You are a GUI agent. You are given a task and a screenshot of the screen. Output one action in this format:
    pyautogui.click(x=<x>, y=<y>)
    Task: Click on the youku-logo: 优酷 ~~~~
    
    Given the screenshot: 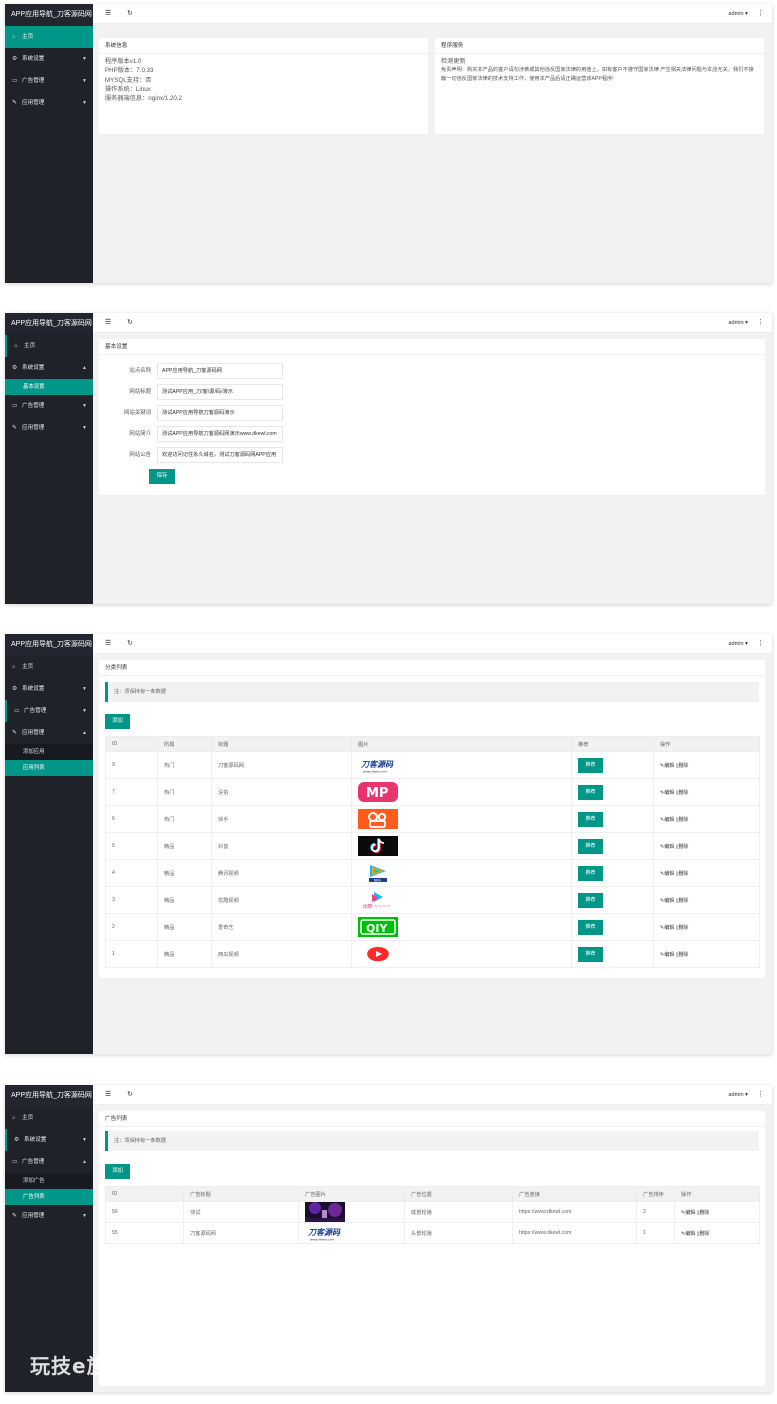 What is the action you would take?
    pyautogui.click(x=378, y=900)
    